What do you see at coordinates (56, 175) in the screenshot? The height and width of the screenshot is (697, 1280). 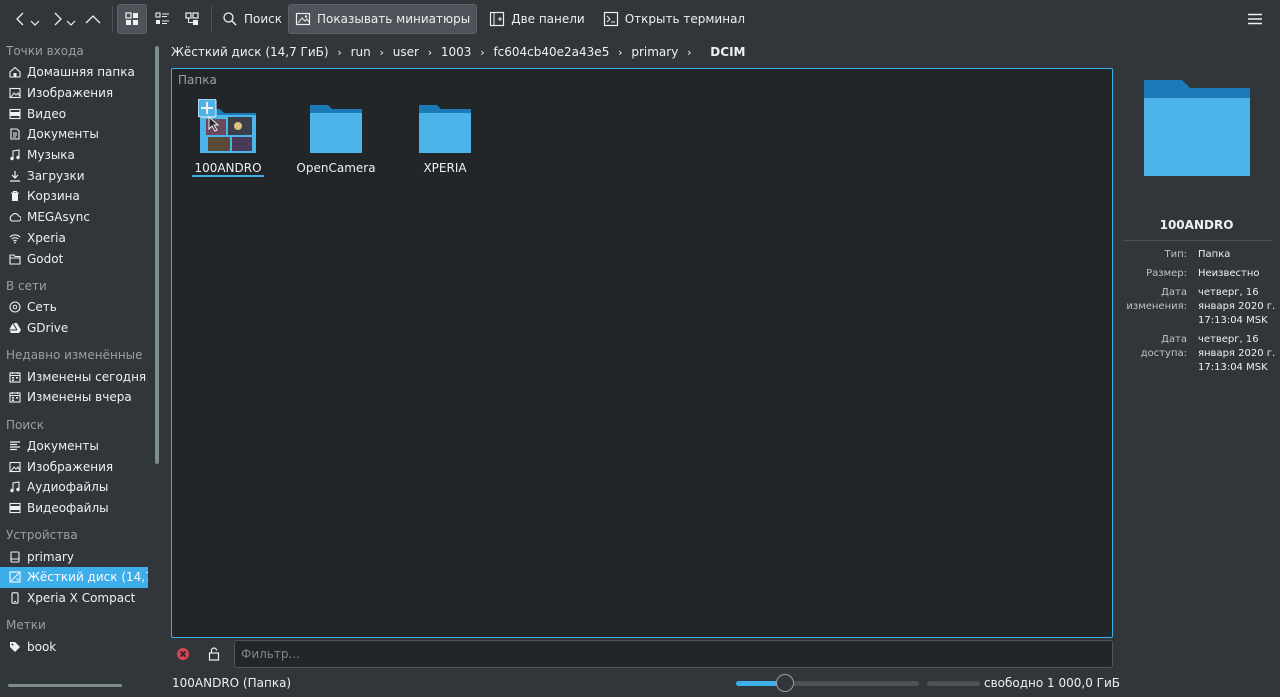 I see `sidebar-item-label: Загрузки` at bounding box center [56, 175].